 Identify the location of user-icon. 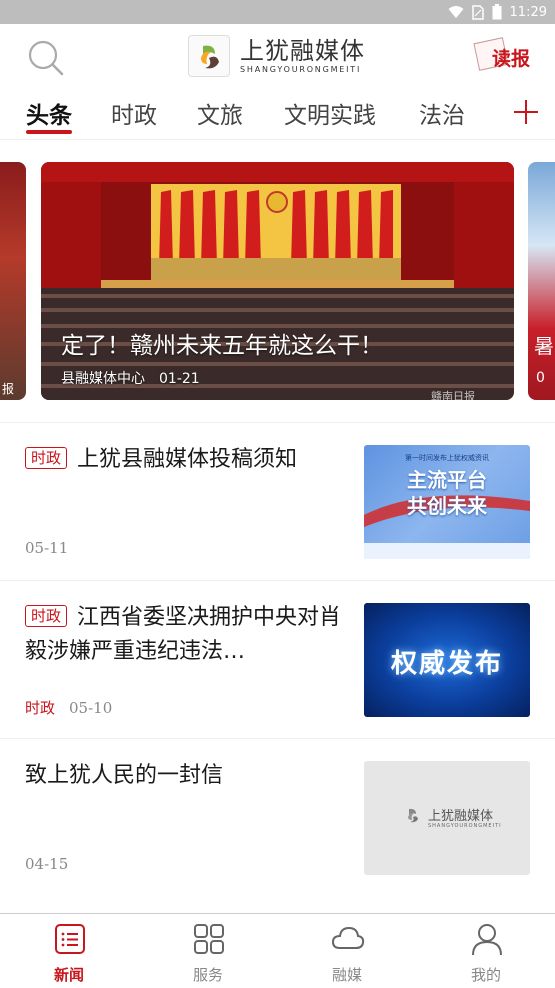
(487, 940).